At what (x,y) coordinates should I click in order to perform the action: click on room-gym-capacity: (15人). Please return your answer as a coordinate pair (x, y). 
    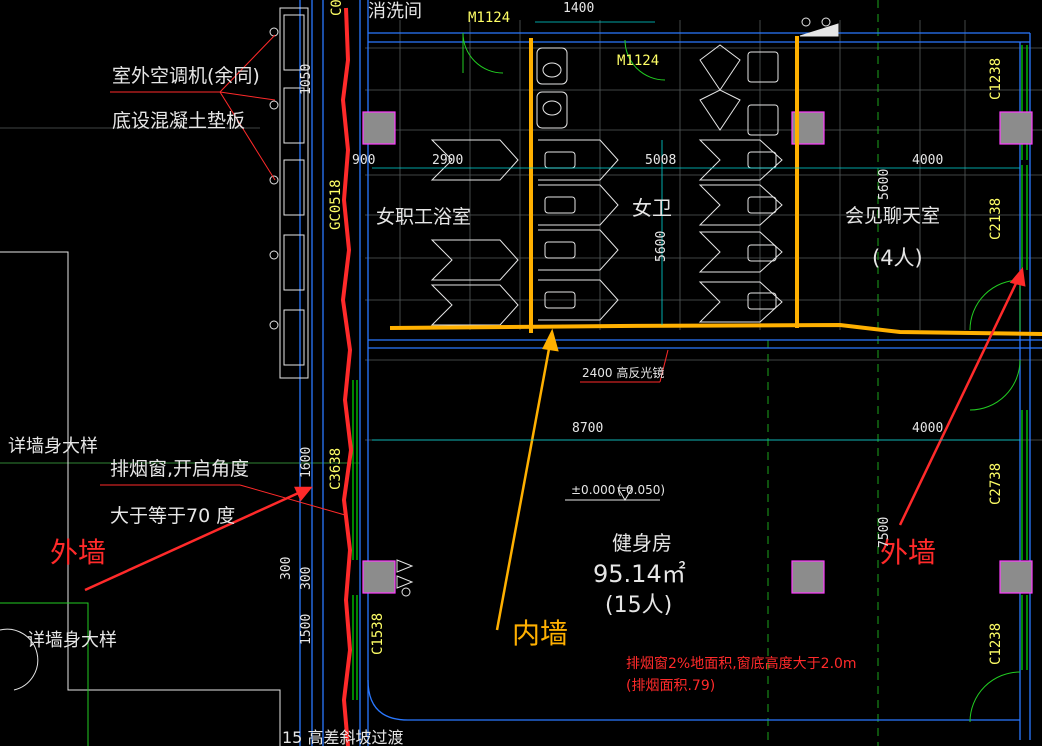
    Looking at the image, I should click on (638, 605).